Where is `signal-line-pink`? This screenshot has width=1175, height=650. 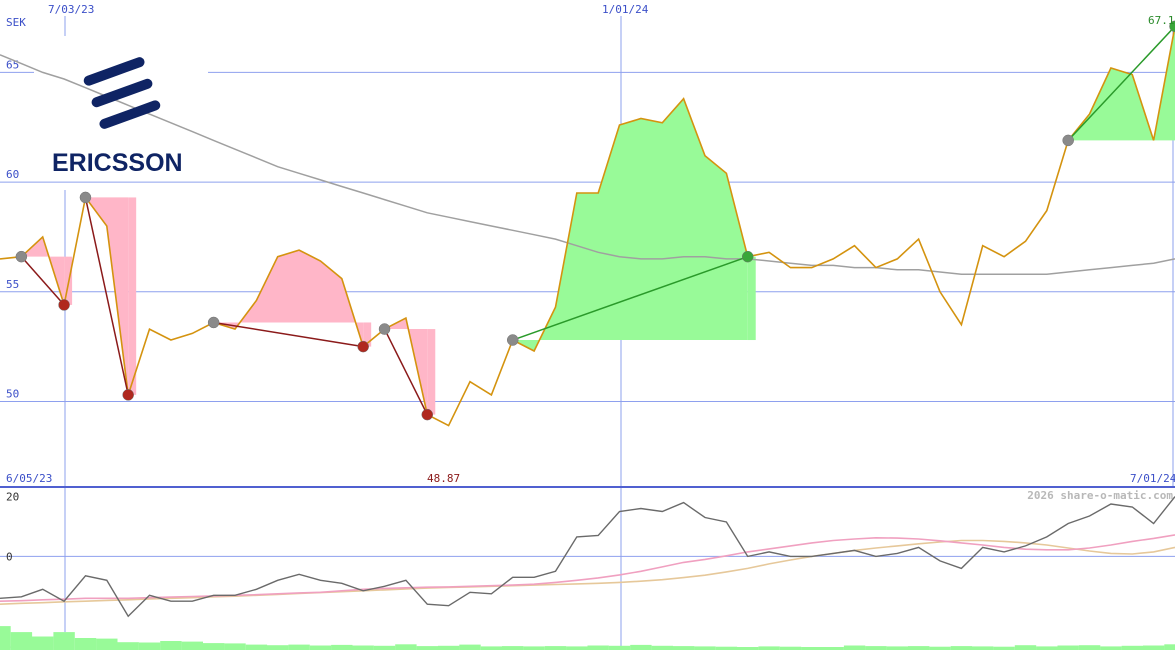
signal-line-pink is located at coordinates (587, 568).